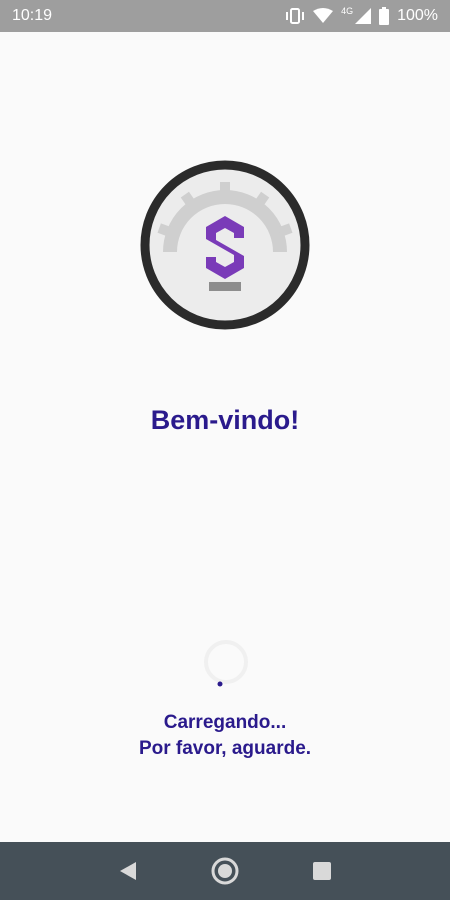 Image resolution: width=450 pixels, height=900 pixels. I want to click on home-button, so click(225, 871).